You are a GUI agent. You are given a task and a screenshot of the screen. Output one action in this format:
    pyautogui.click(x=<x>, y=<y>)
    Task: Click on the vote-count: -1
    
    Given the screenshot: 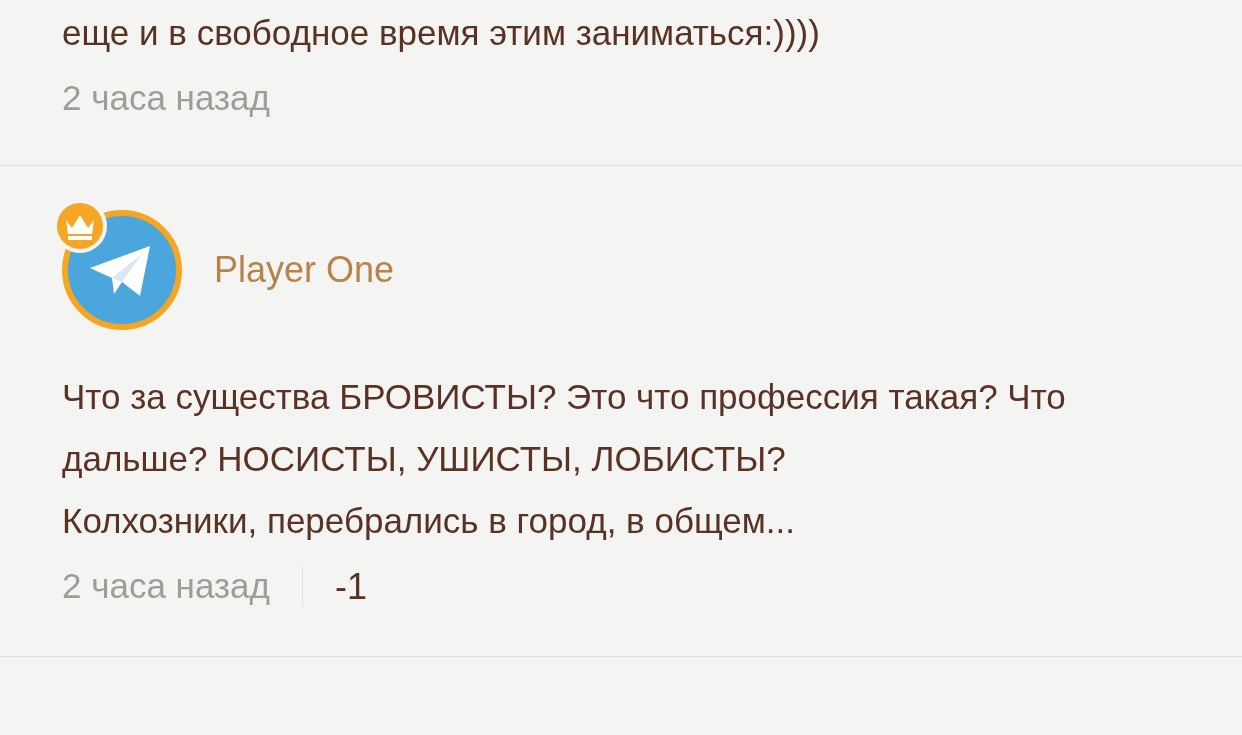 What is the action you would take?
    pyautogui.click(x=350, y=586)
    